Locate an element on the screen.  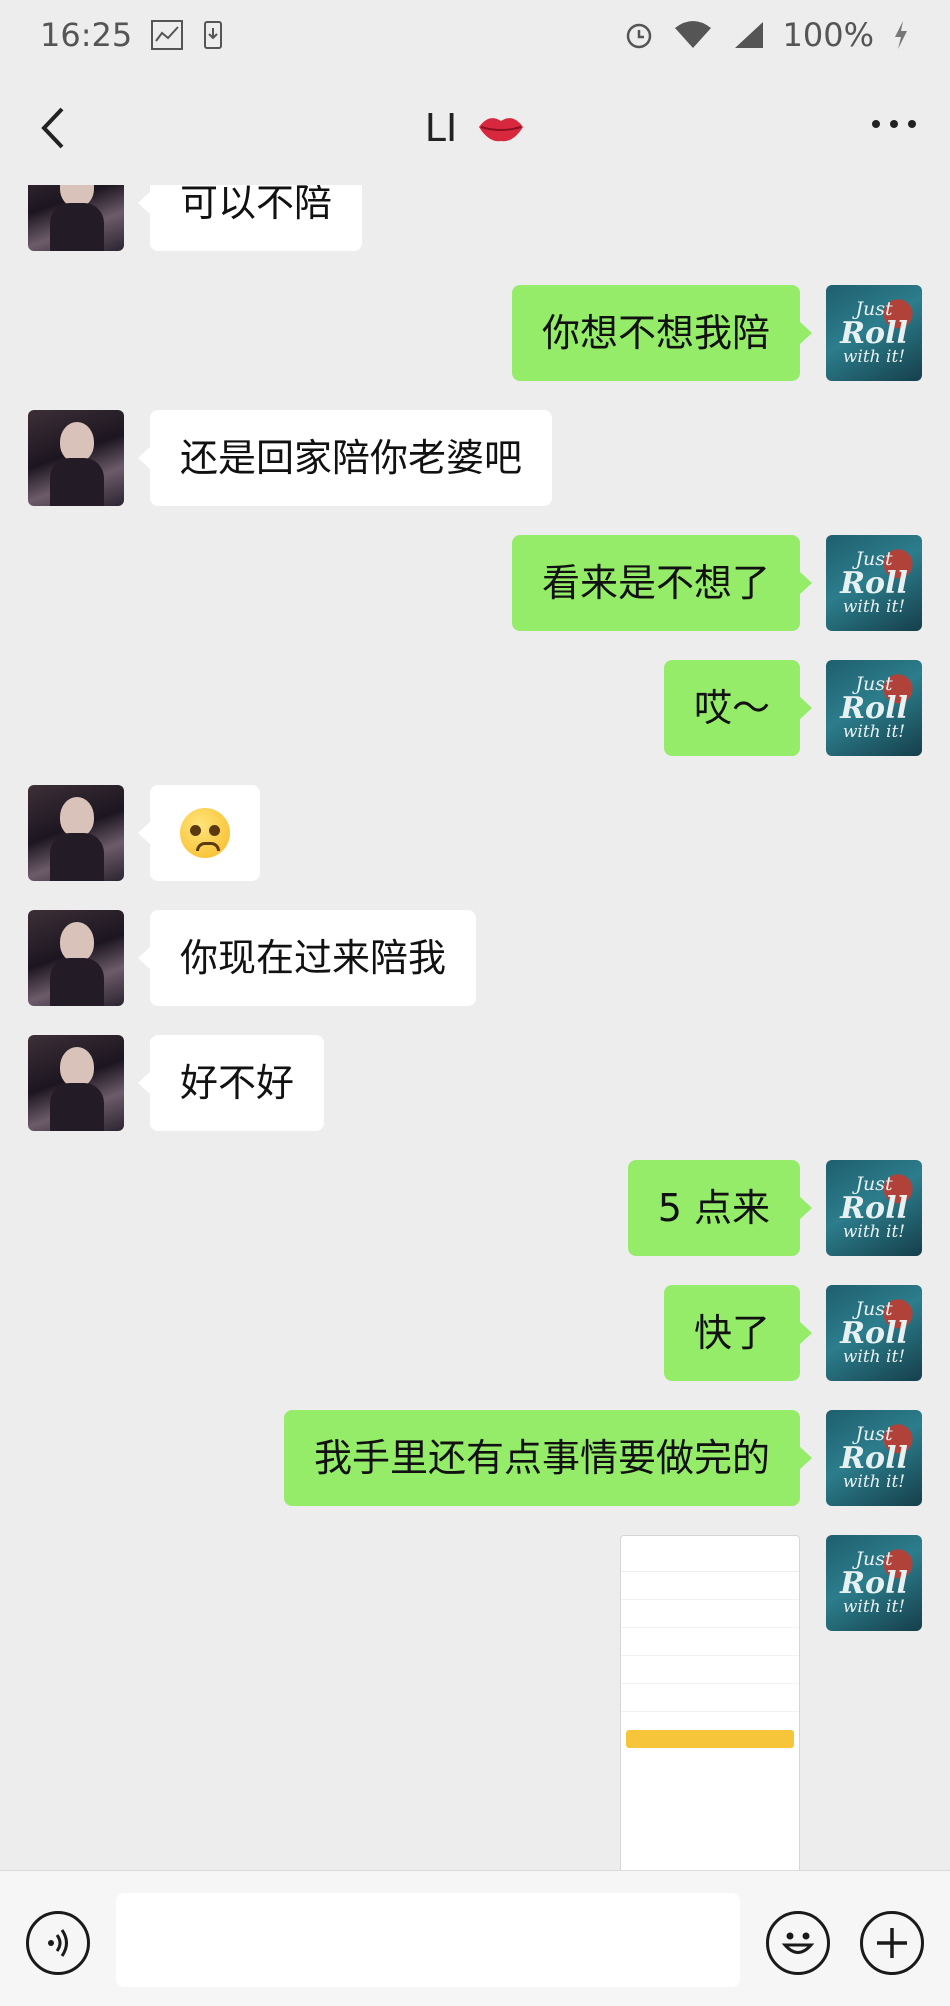
message-row: 好不好 is located at coordinates (176, 1083).